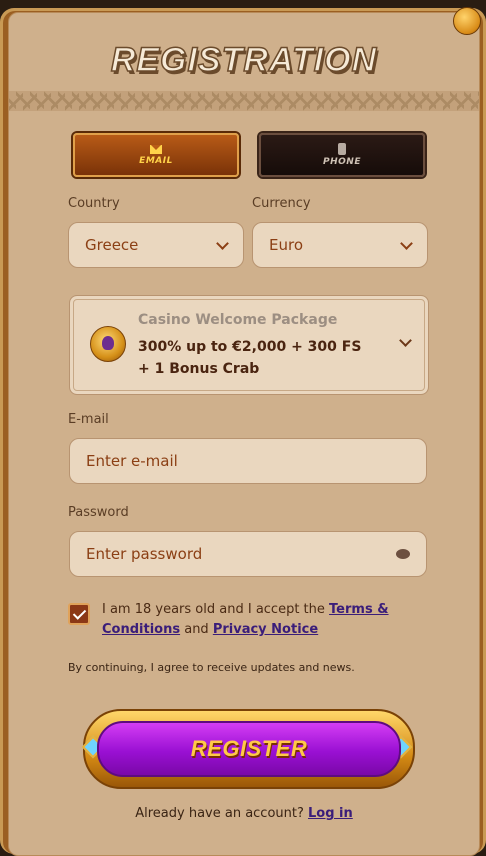 This screenshot has height=856, width=486. What do you see at coordinates (286, 245) in the screenshot?
I see `currency-value: Euro` at bounding box center [286, 245].